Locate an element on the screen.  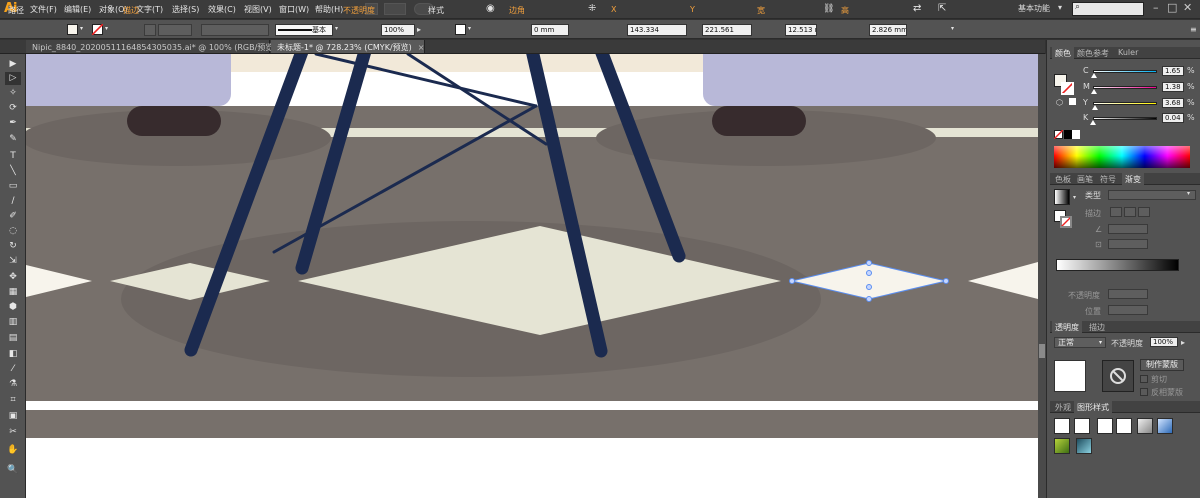
scissors-tool-icon: ✂ is located at coordinates (13, 432).